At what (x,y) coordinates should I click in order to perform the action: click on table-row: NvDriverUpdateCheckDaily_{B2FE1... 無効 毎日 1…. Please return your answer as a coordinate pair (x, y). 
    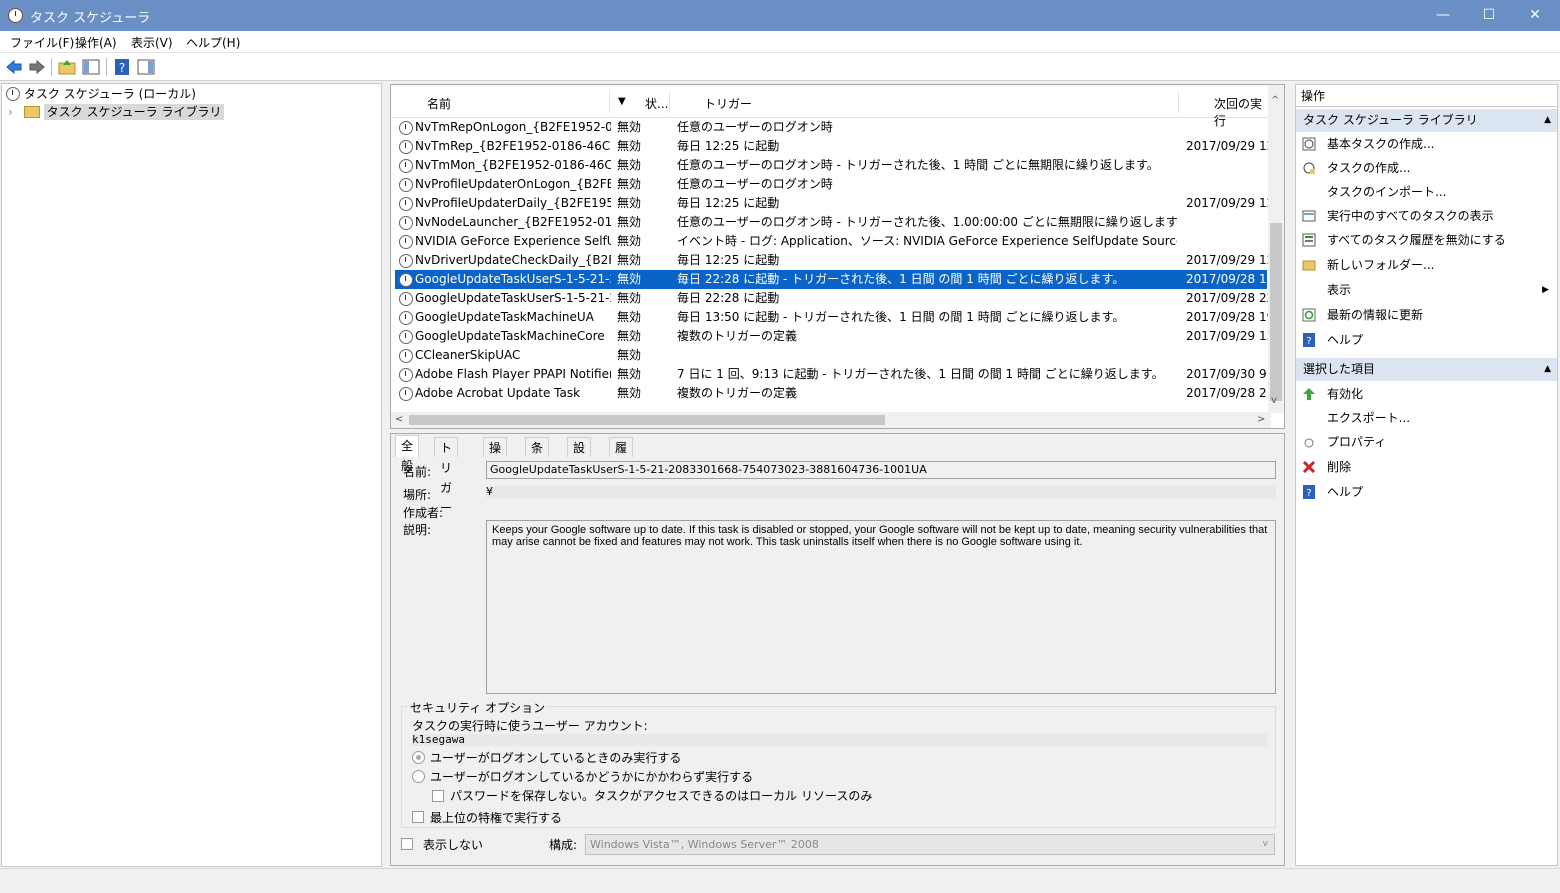
    Looking at the image, I should click on (831, 260).